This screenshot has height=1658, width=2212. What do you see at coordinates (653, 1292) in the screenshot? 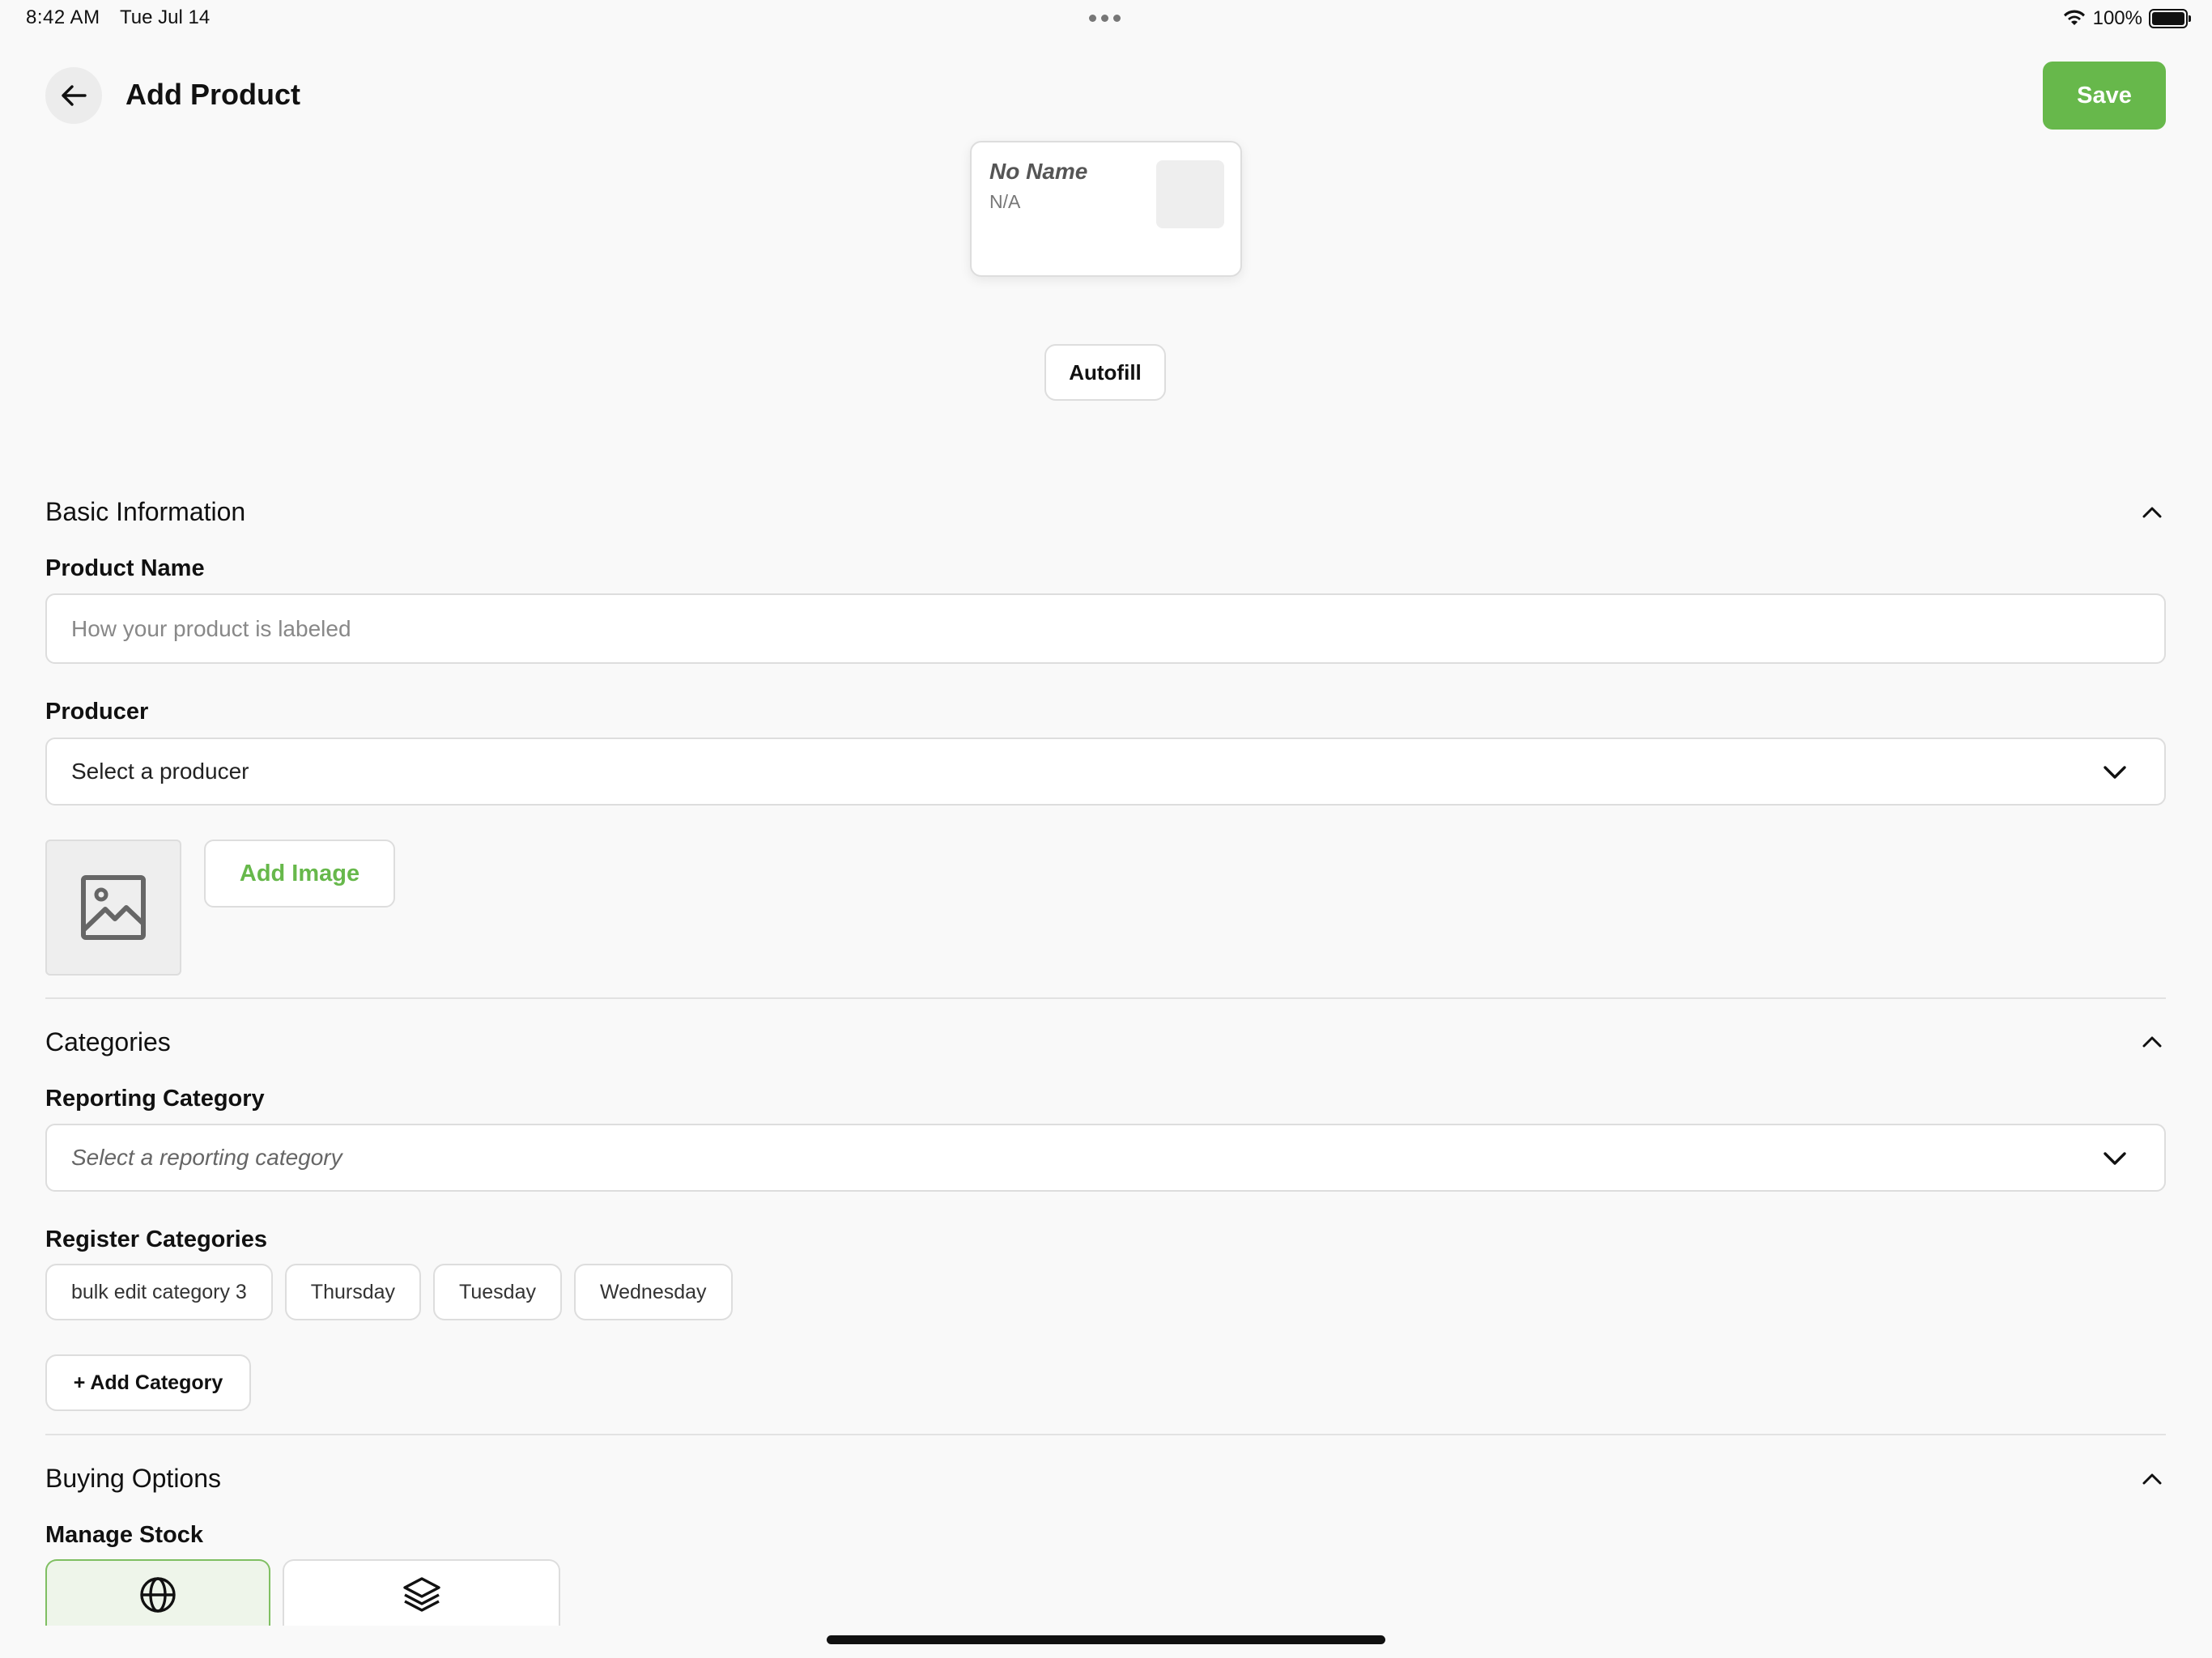
I see `category-chip: Wednesday` at bounding box center [653, 1292].